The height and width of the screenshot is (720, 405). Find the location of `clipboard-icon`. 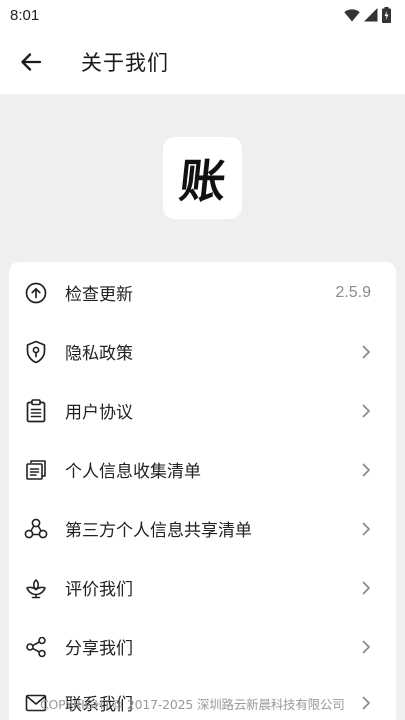

clipboard-icon is located at coordinates (36, 410).